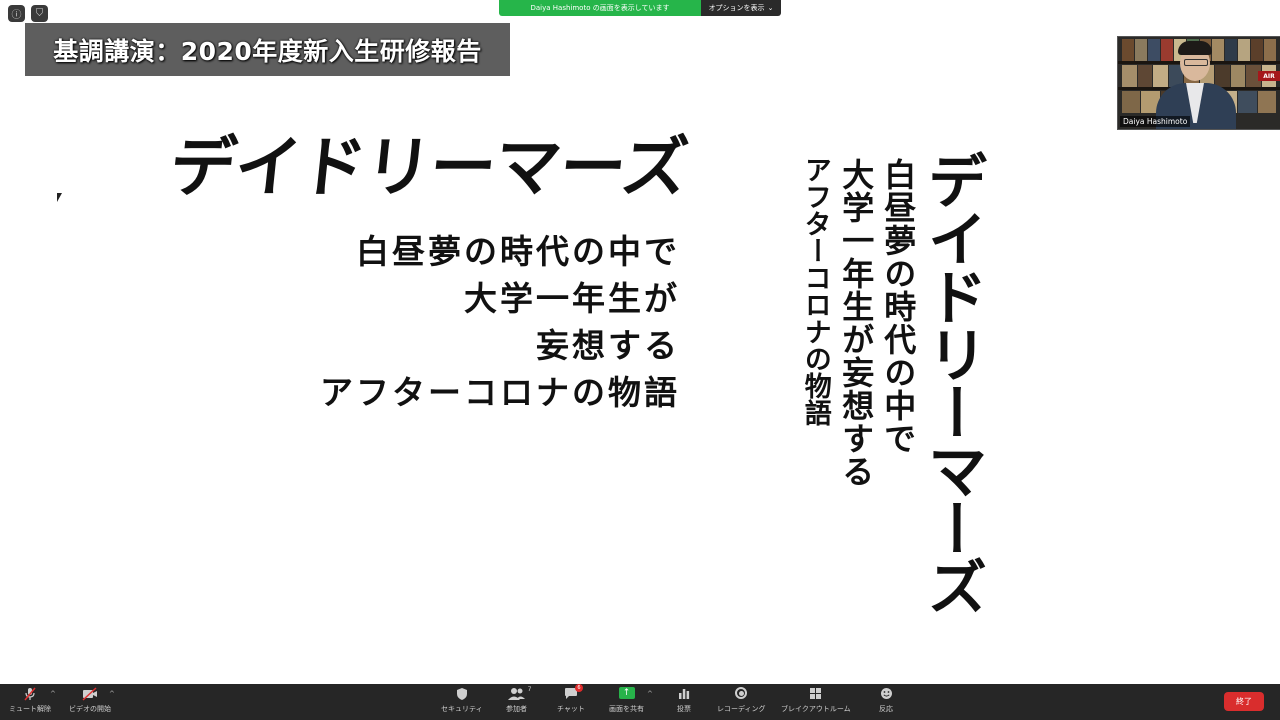 This screenshot has width=1280, height=720. Describe the element at coordinates (684, 694) in the screenshot. I see `poll-icon` at that location.